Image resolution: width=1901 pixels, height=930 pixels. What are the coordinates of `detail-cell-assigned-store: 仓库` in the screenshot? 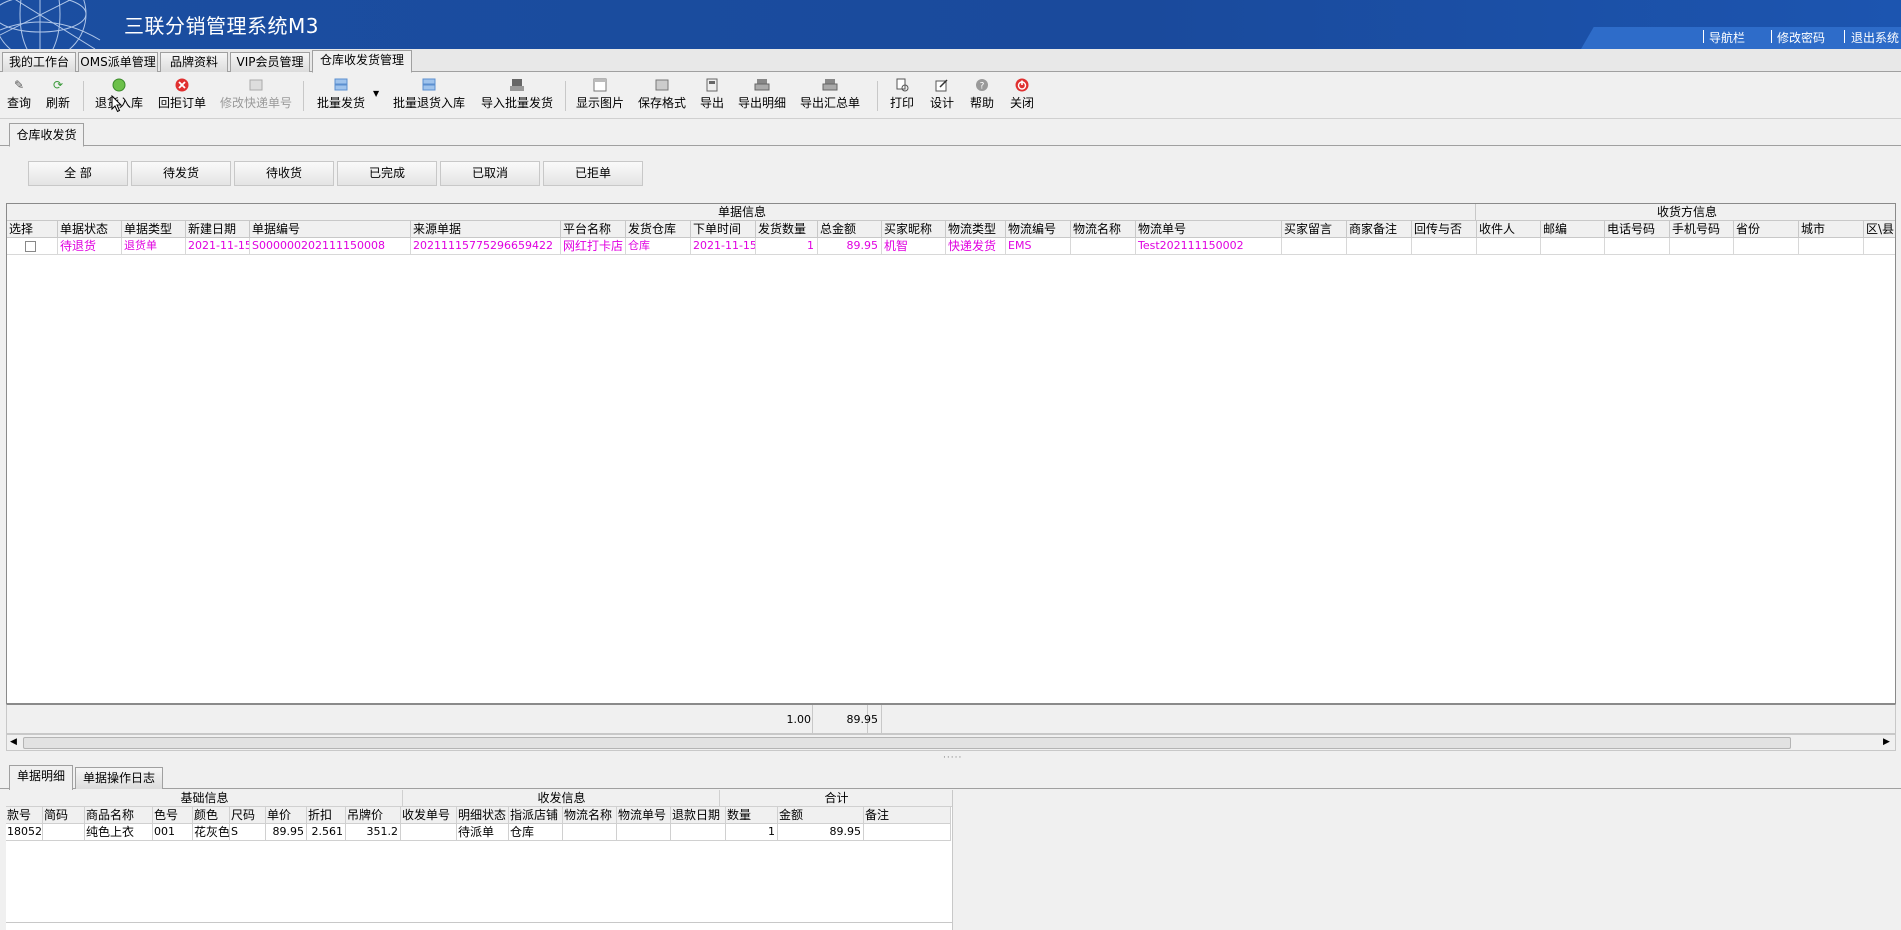 It's located at (536, 832).